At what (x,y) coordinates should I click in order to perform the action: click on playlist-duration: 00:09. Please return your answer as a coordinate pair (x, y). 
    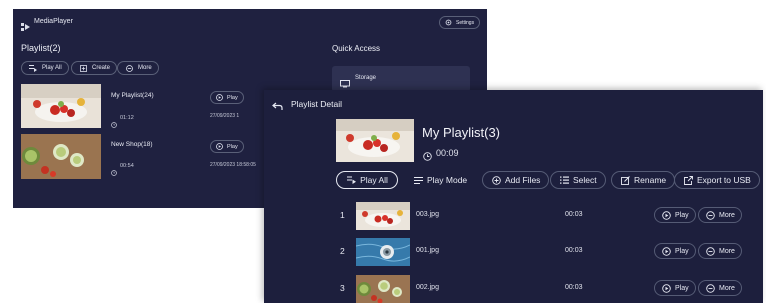
    Looking at the image, I should click on (447, 153).